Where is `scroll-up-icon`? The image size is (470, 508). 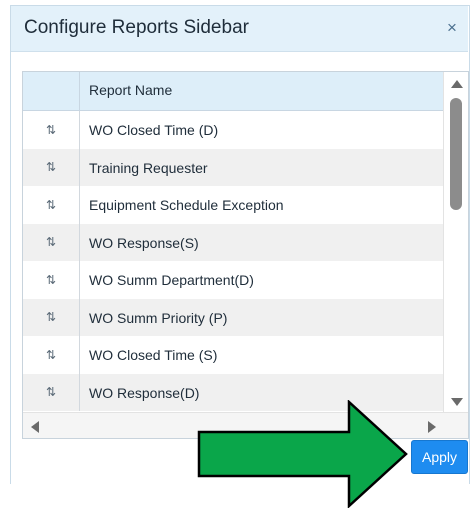 scroll-up-icon is located at coordinates (457, 84).